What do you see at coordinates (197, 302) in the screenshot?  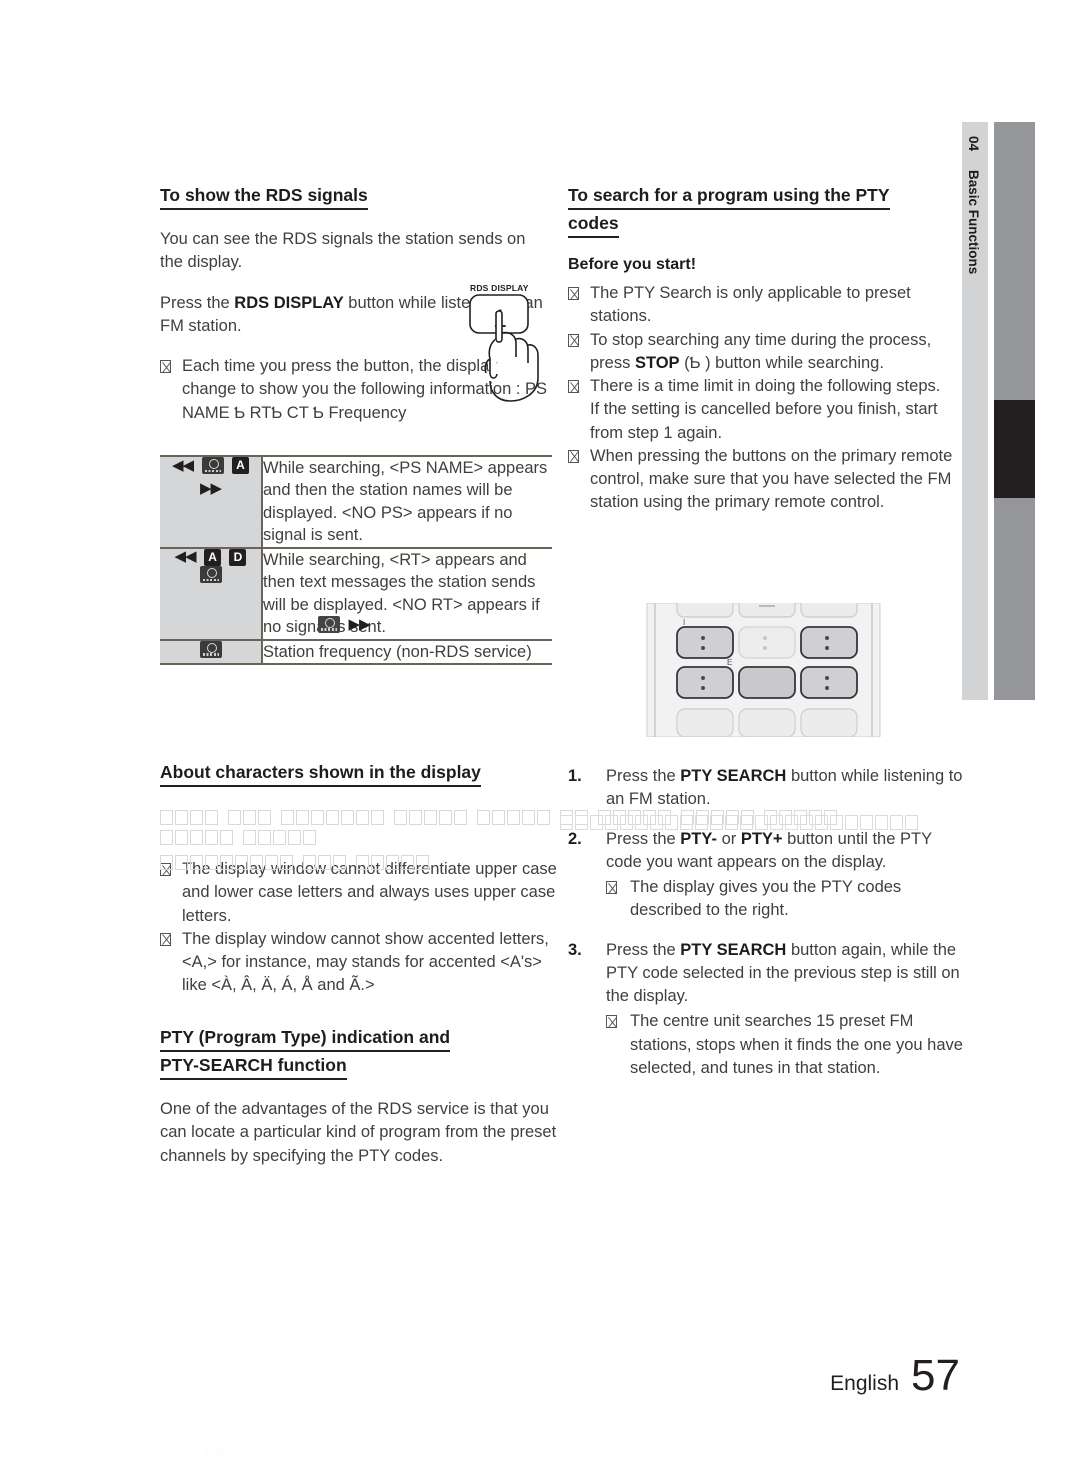 I see `press-pre-text: Press the` at bounding box center [197, 302].